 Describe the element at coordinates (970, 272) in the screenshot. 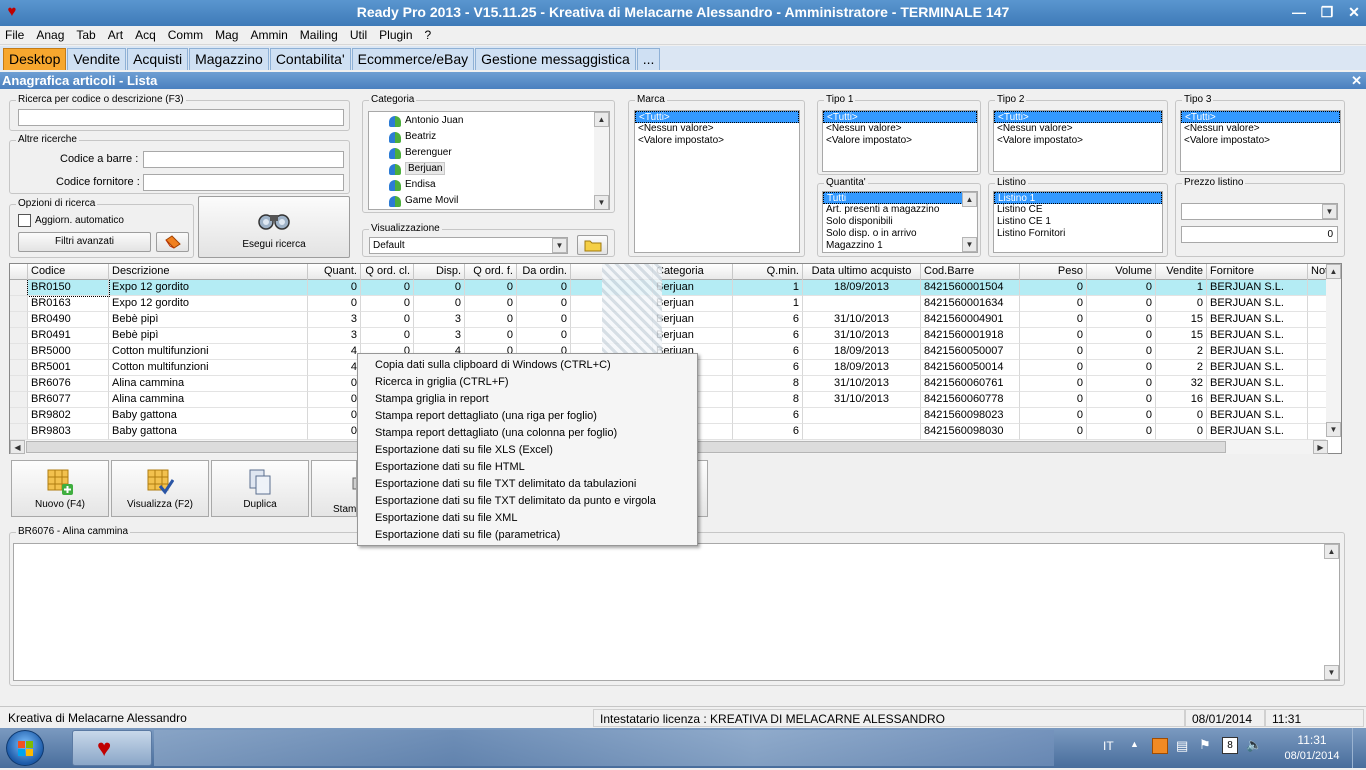

I see `column-header: Cod.Barre` at that location.